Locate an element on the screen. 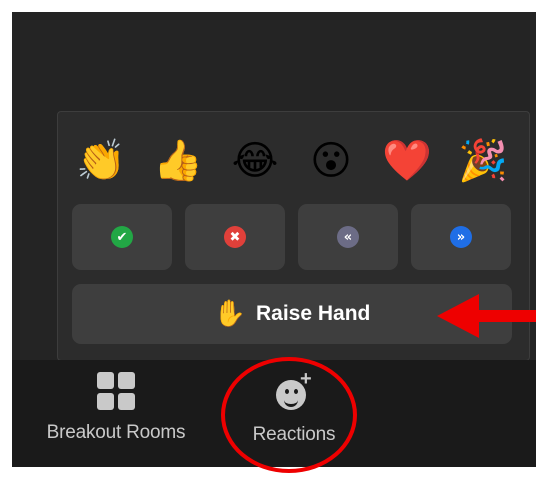 This screenshot has height=479, width=536. checkmark-icon: ✔ is located at coordinates (122, 237).